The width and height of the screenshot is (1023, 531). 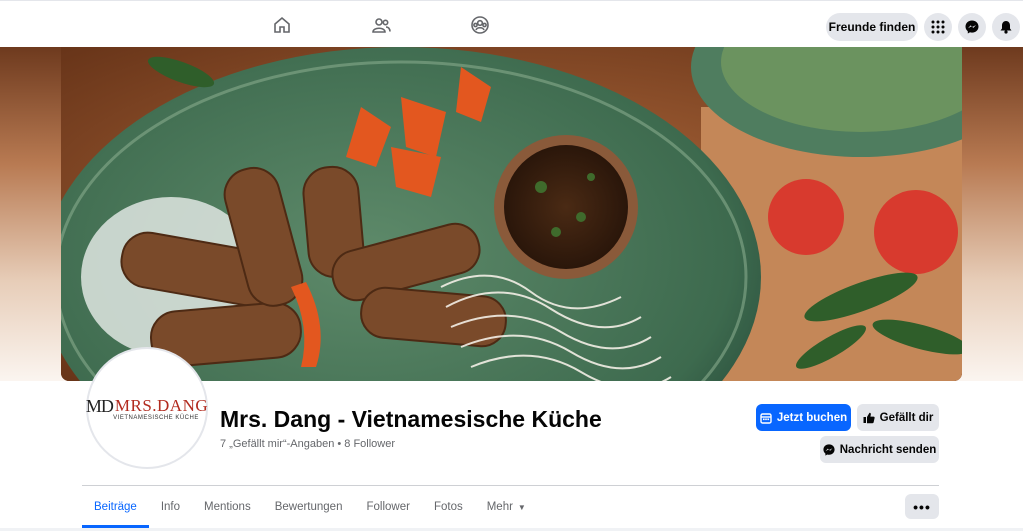 What do you see at coordinates (381, 25) in the screenshot?
I see `friends-icon` at bounding box center [381, 25].